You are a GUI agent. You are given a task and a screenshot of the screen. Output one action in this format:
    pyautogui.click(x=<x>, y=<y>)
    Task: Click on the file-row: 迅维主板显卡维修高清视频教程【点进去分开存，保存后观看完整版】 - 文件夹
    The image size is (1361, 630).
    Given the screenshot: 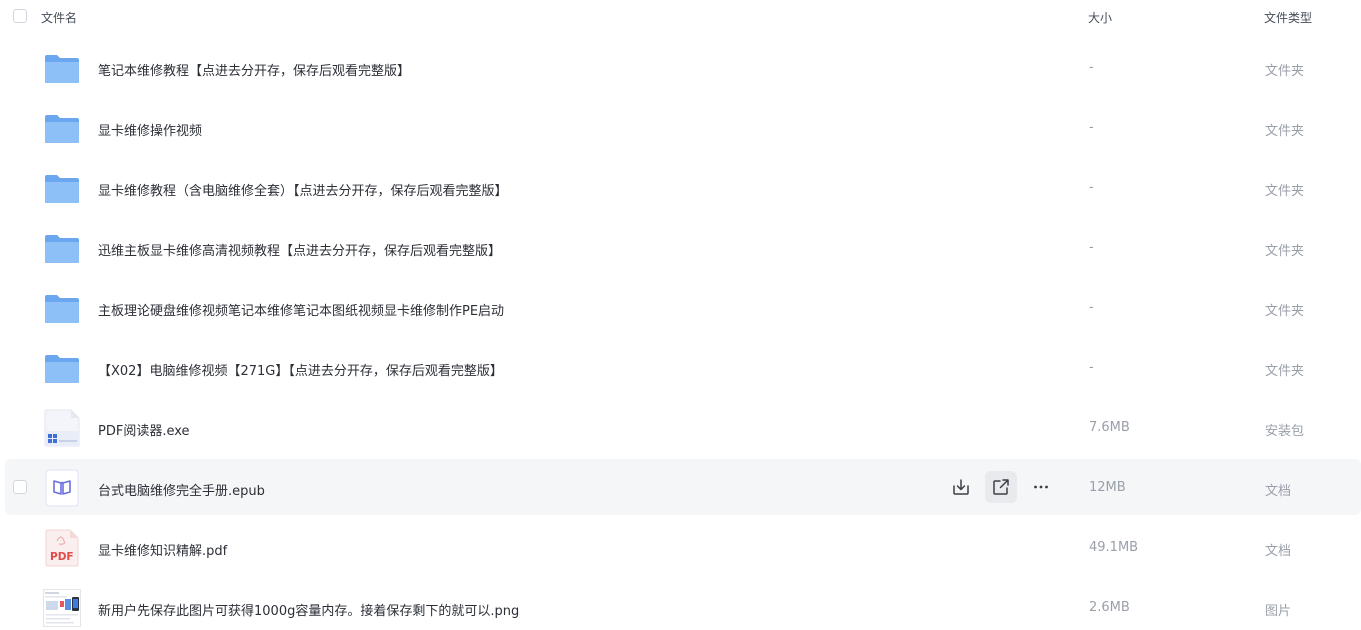 What is the action you would take?
    pyautogui.click(x=683, y=247)
    